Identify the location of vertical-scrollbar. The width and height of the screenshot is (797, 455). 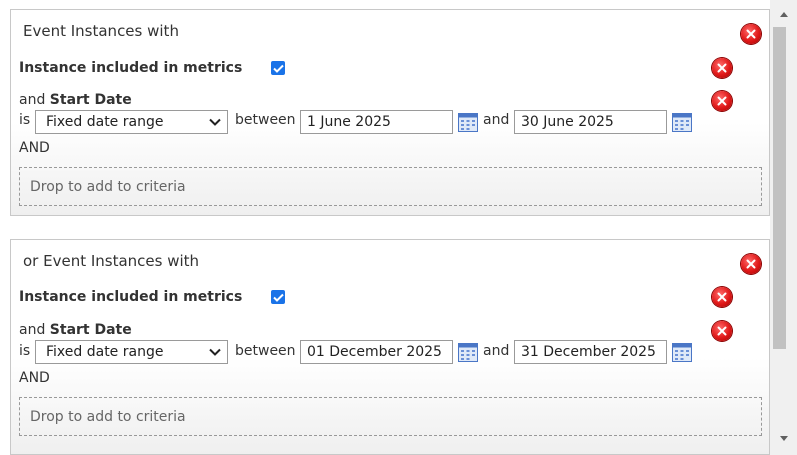
(783, 227).